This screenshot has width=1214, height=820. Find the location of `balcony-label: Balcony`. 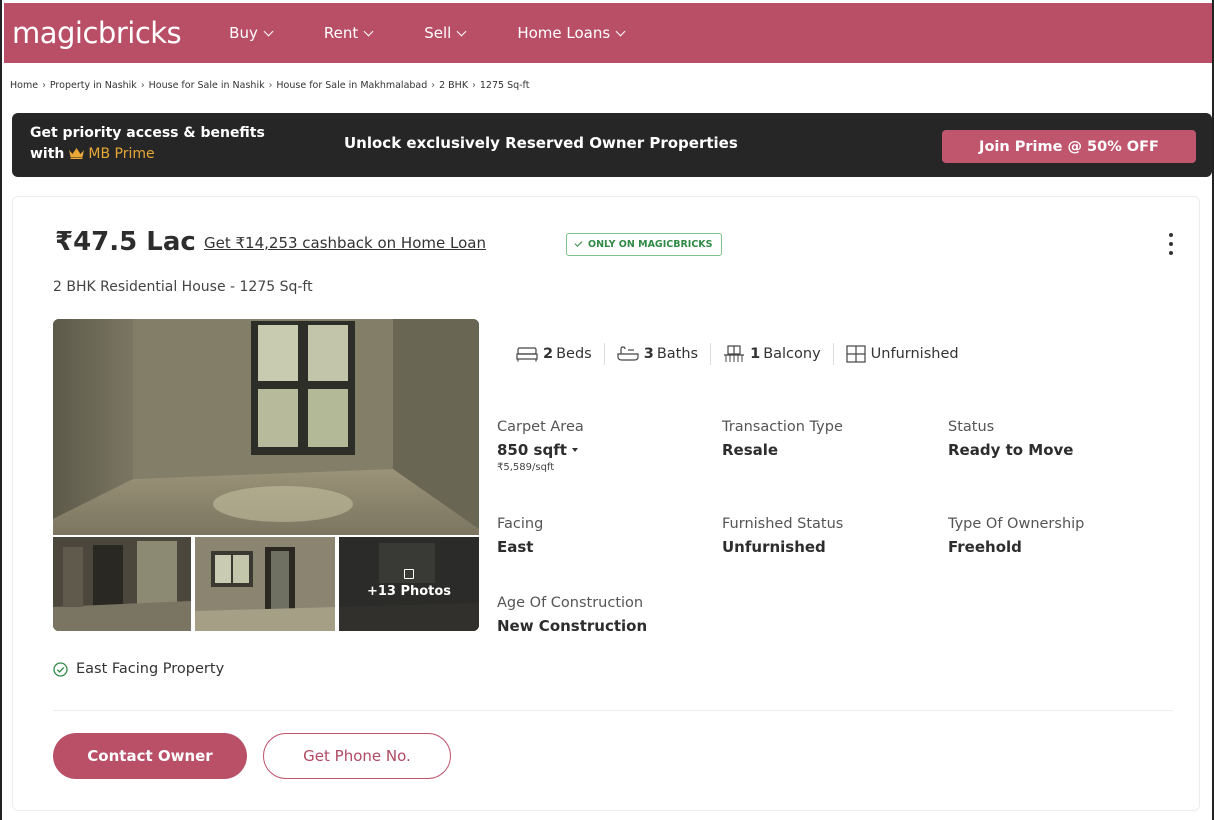

balcony-label: Balcony is located at coordinates (792, 354).